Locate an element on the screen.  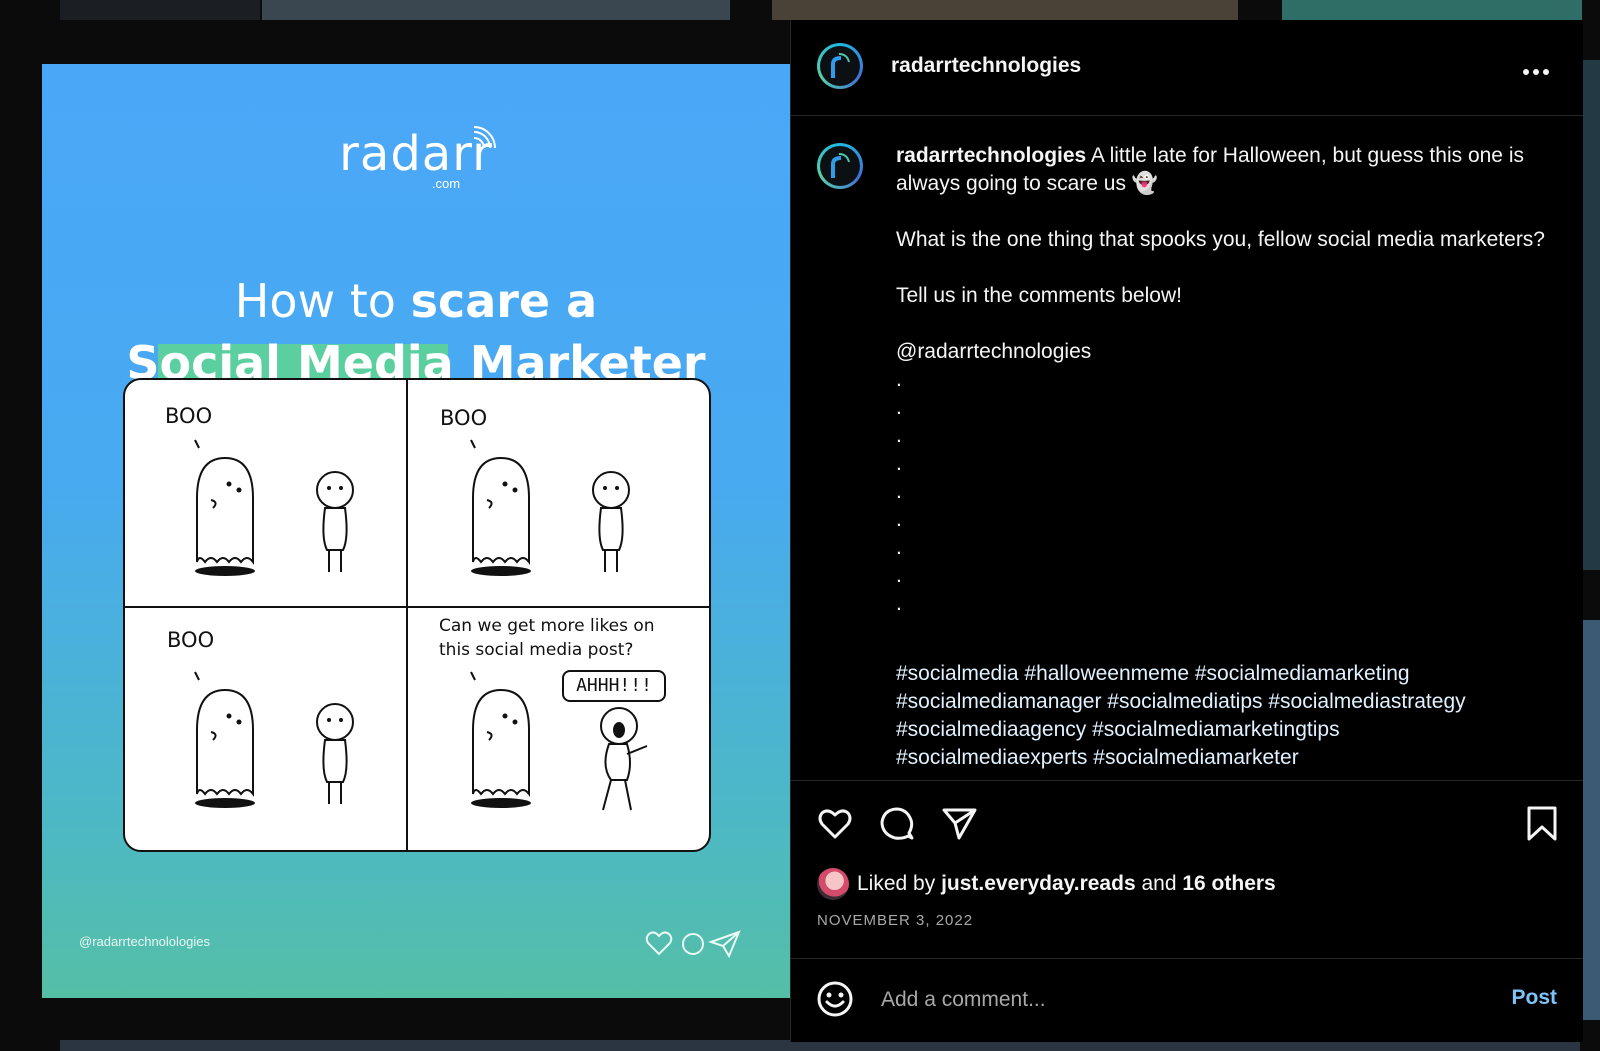
smiley-icon is located at coordinates (835, 999).